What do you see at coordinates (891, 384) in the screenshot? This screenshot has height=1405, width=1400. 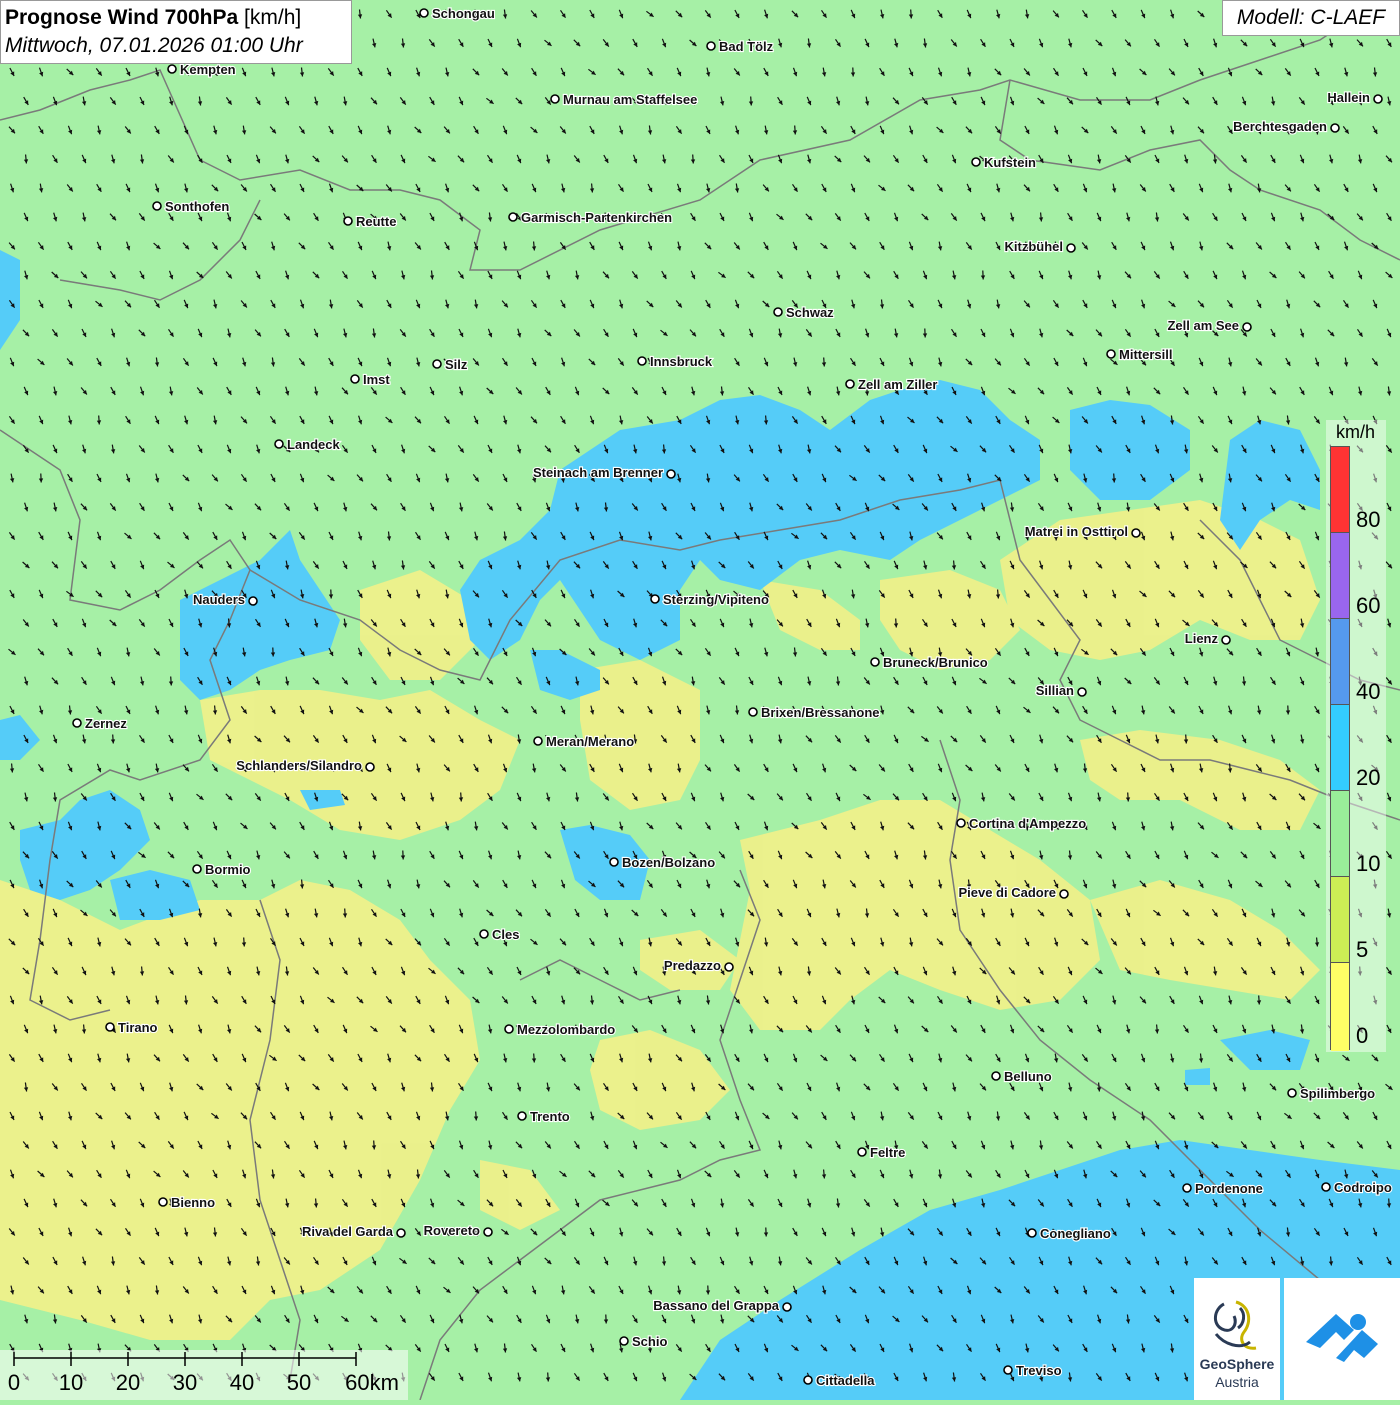 I see `city-marker: Zell am Ziller` at bounding box center [891, 384].